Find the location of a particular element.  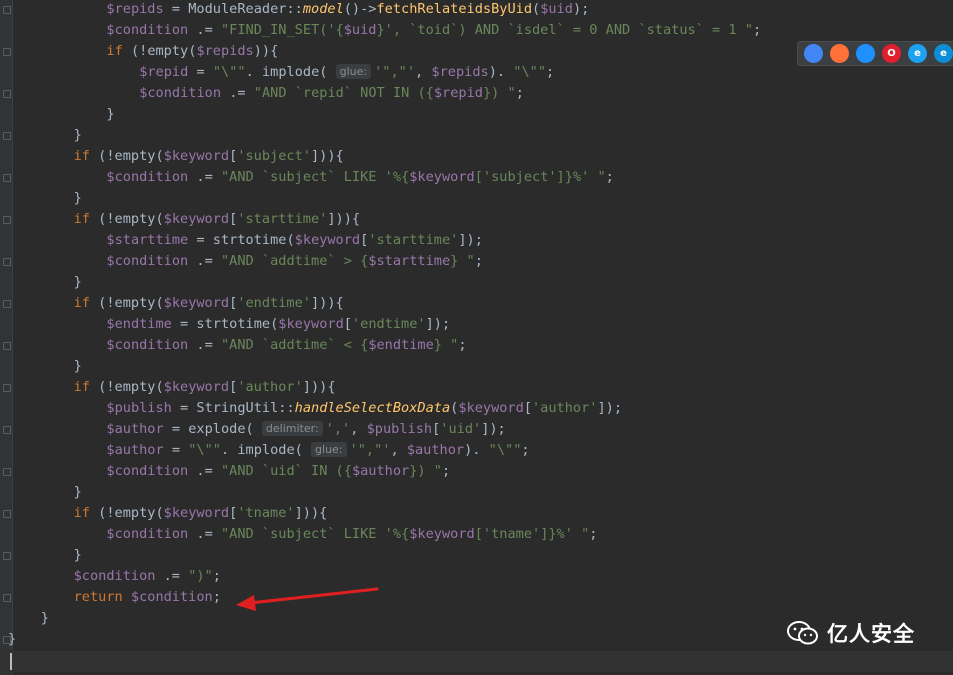

opera-icon: O is located at coordinates (891, 53).